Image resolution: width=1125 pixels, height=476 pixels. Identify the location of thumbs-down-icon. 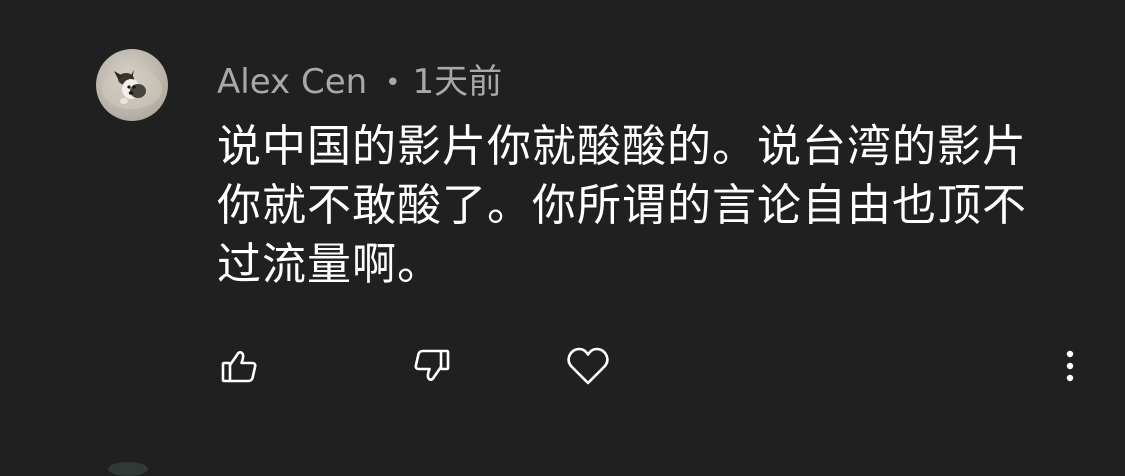
(432, 365).